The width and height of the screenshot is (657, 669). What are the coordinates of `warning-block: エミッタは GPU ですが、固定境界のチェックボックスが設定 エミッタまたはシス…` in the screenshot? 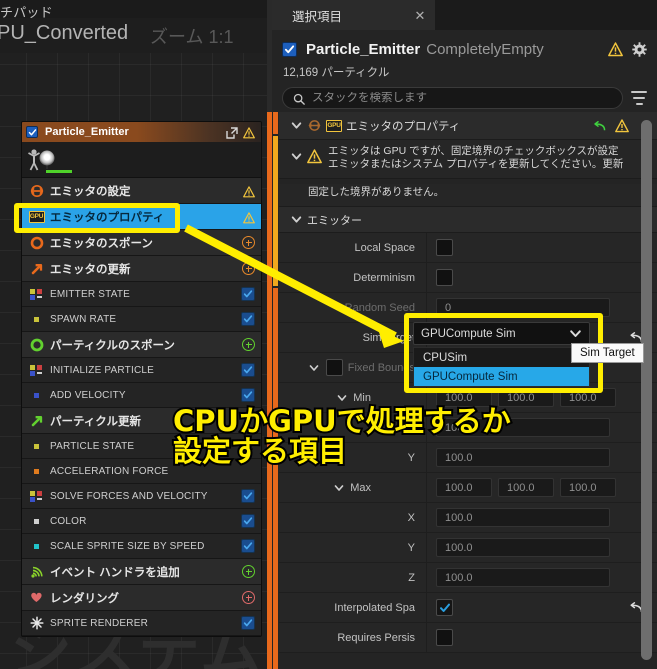 It's located at (468, 160).